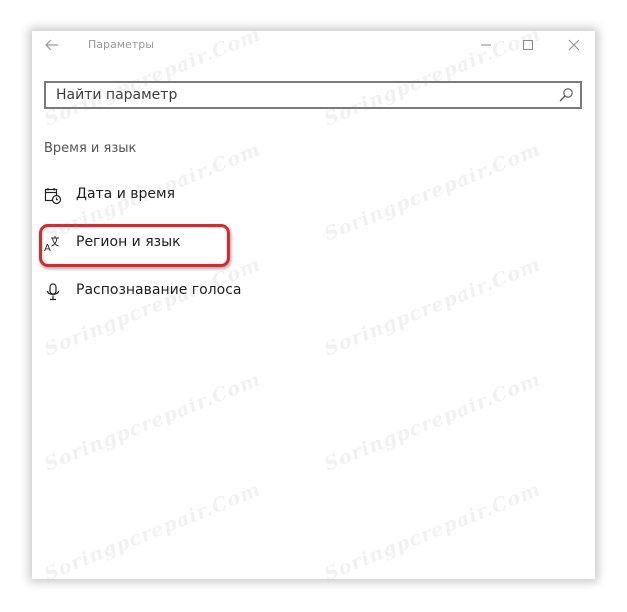  What do you see at coordinates (53, 292) in the screenshot?
I see `microphone-icon` at bounding box center [53, 292].